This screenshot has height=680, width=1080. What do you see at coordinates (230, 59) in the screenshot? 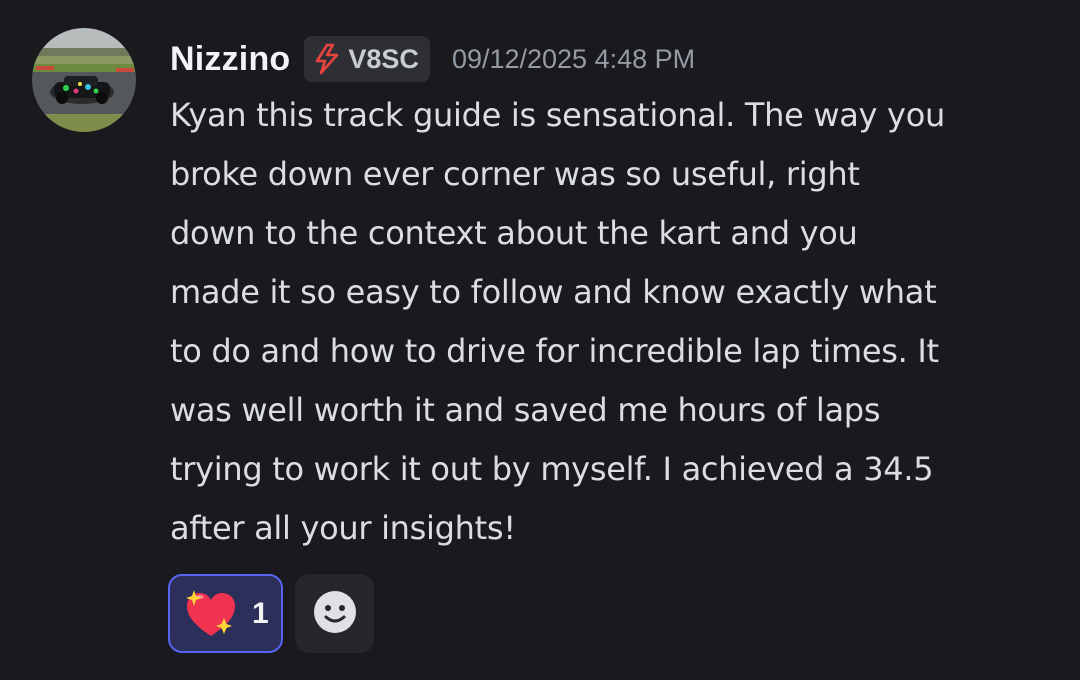
I see `username: Nizzino` at bounding box center [230, 59].